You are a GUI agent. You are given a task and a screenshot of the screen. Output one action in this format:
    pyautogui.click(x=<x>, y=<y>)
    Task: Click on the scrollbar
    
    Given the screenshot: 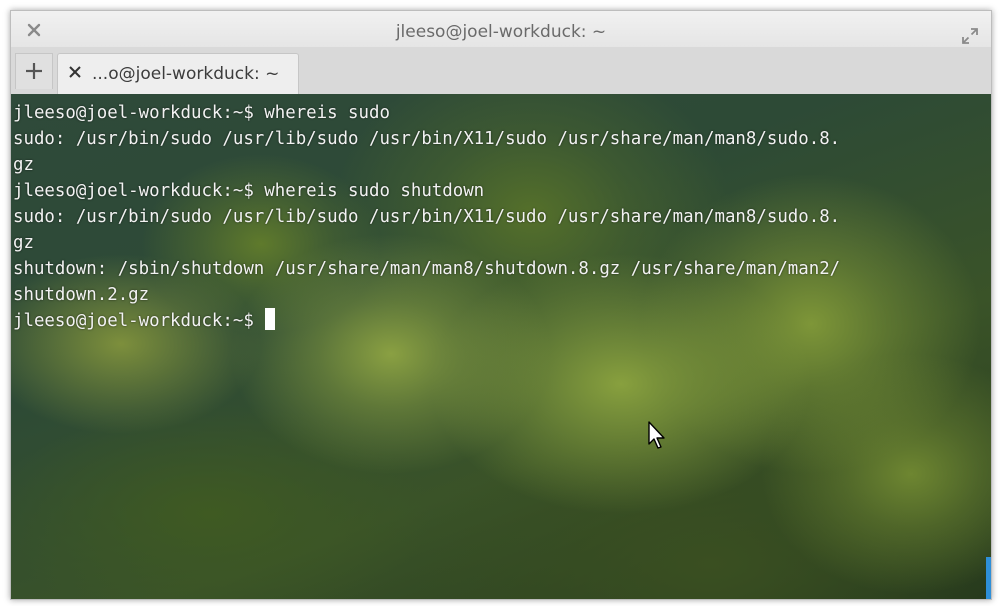 What is the action you would take?
    pyautogui.click(x=988, y=578)
    